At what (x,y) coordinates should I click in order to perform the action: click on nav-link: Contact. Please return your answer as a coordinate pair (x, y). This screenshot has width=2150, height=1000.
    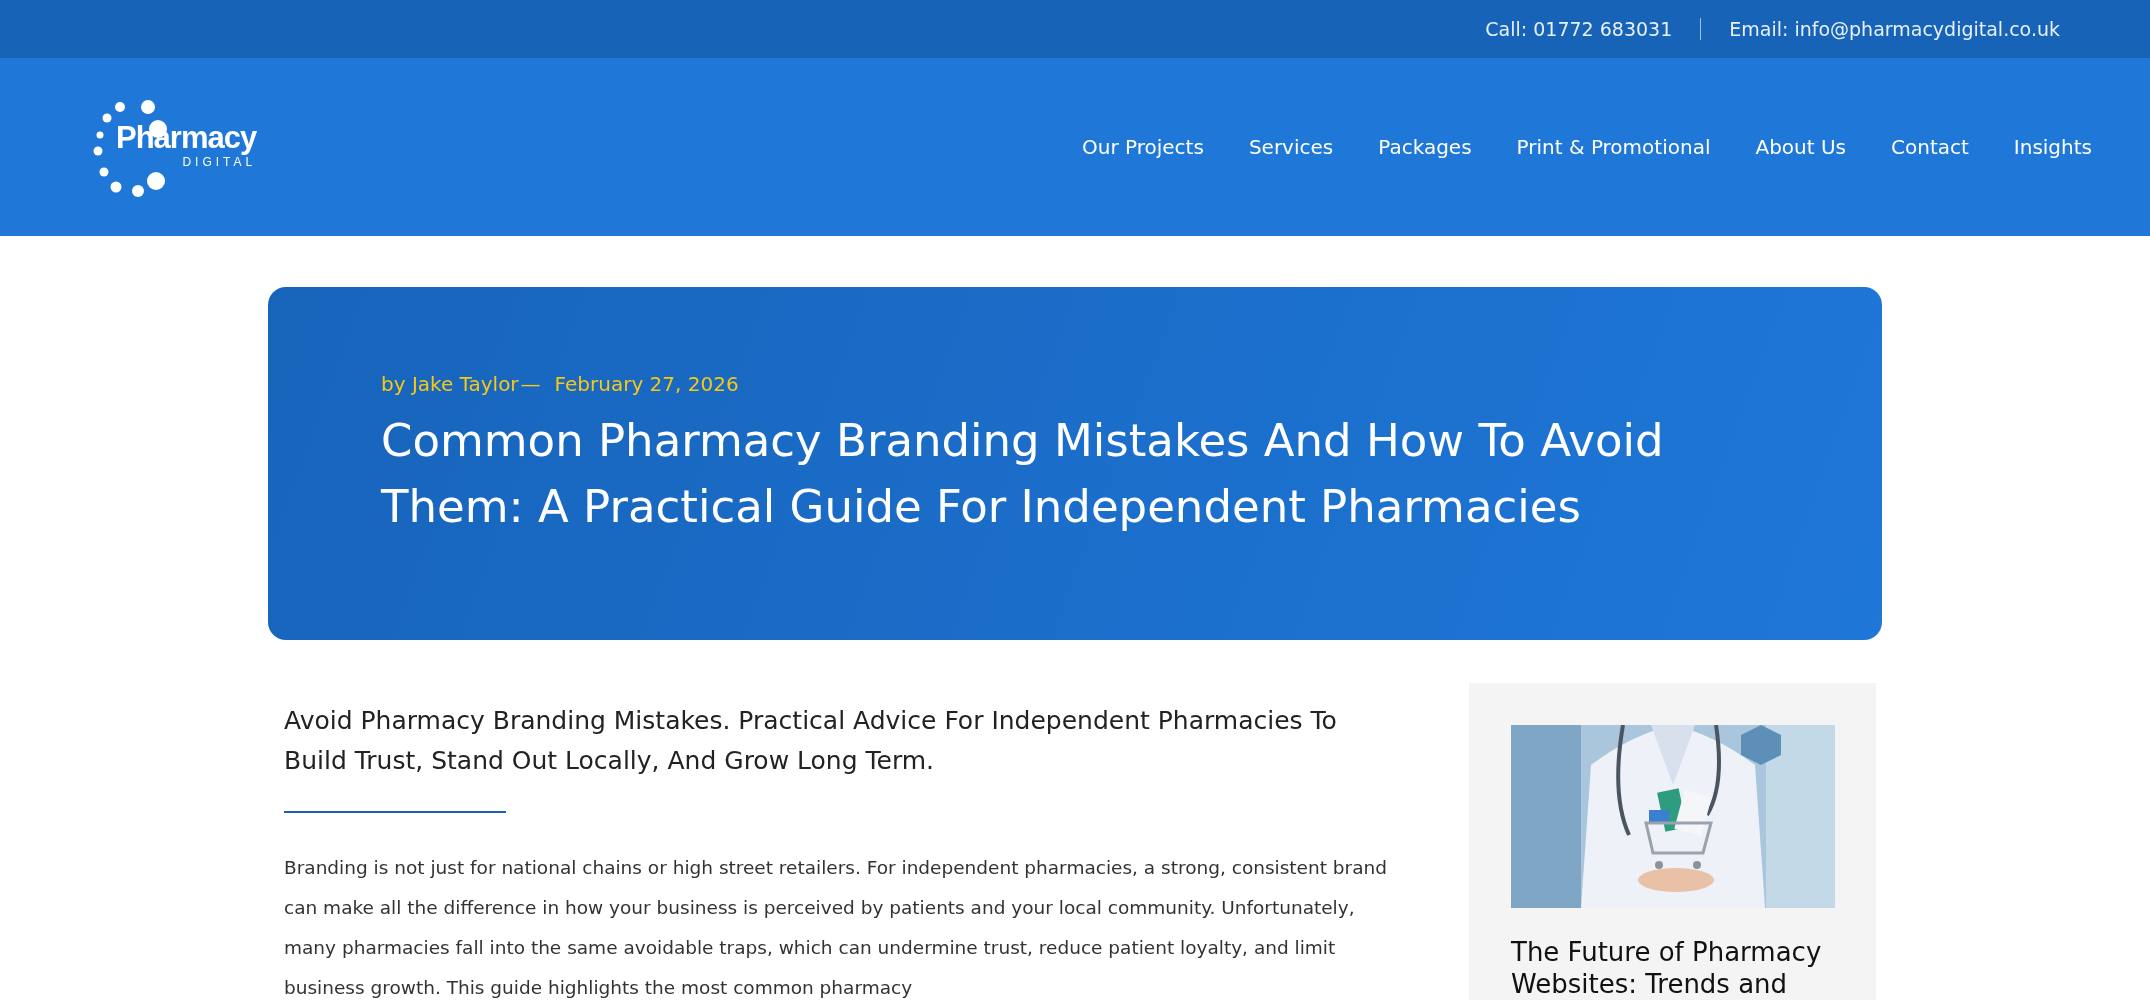
    Looking at the image, I should click on (1930, 147).